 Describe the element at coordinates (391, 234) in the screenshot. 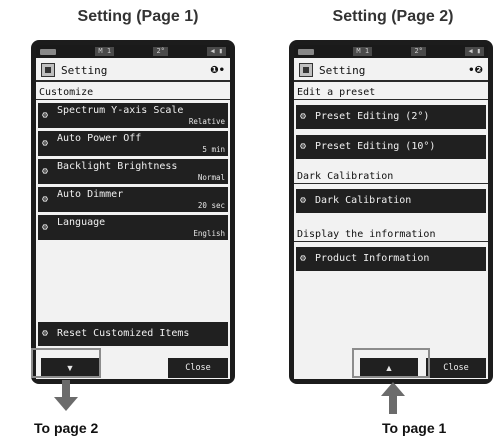

I see `section-header-display-info: Display the information` at that location.